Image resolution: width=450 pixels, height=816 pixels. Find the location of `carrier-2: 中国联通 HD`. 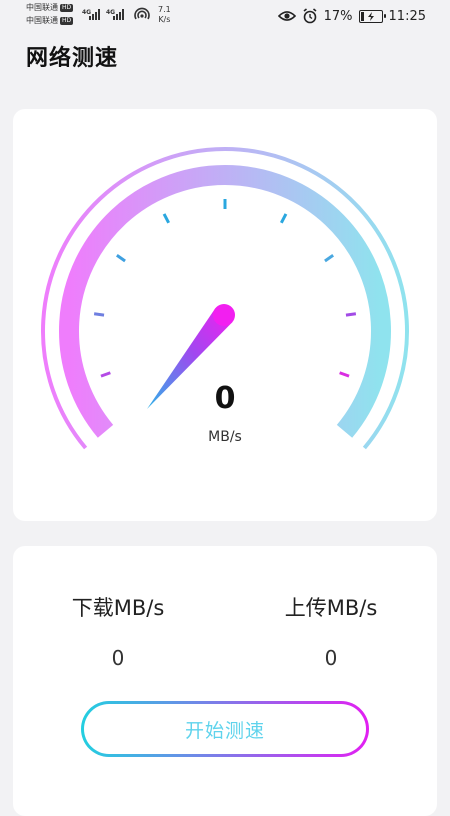

carrier-2: 中国联通 HD is located at coordinates (50, 21).